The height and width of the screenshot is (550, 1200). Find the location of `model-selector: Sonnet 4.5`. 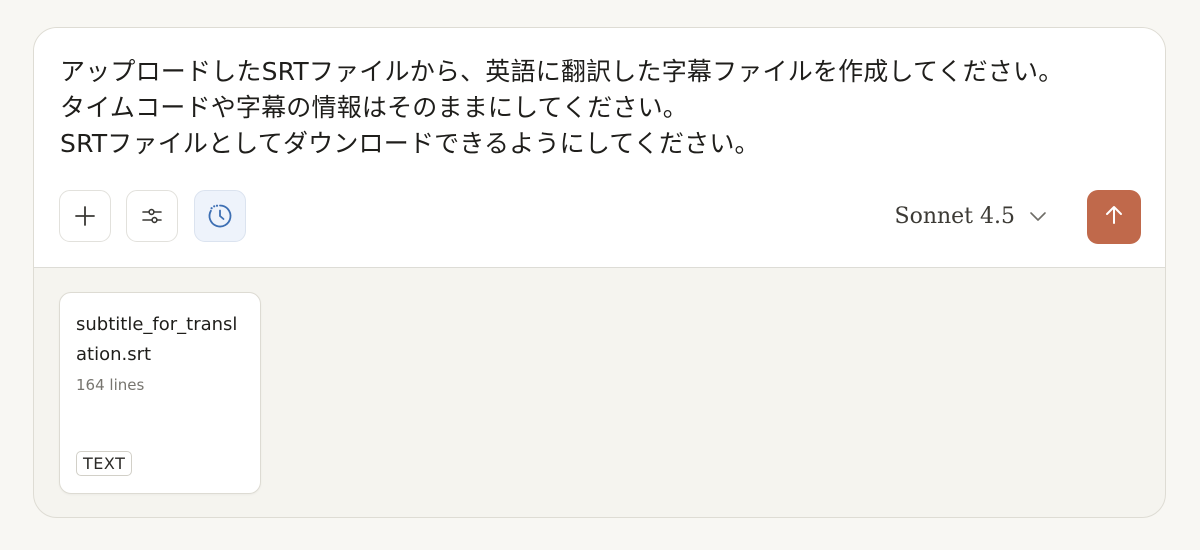

model-selector: Sonnet 4.5 is located at coordinates (971, 216).